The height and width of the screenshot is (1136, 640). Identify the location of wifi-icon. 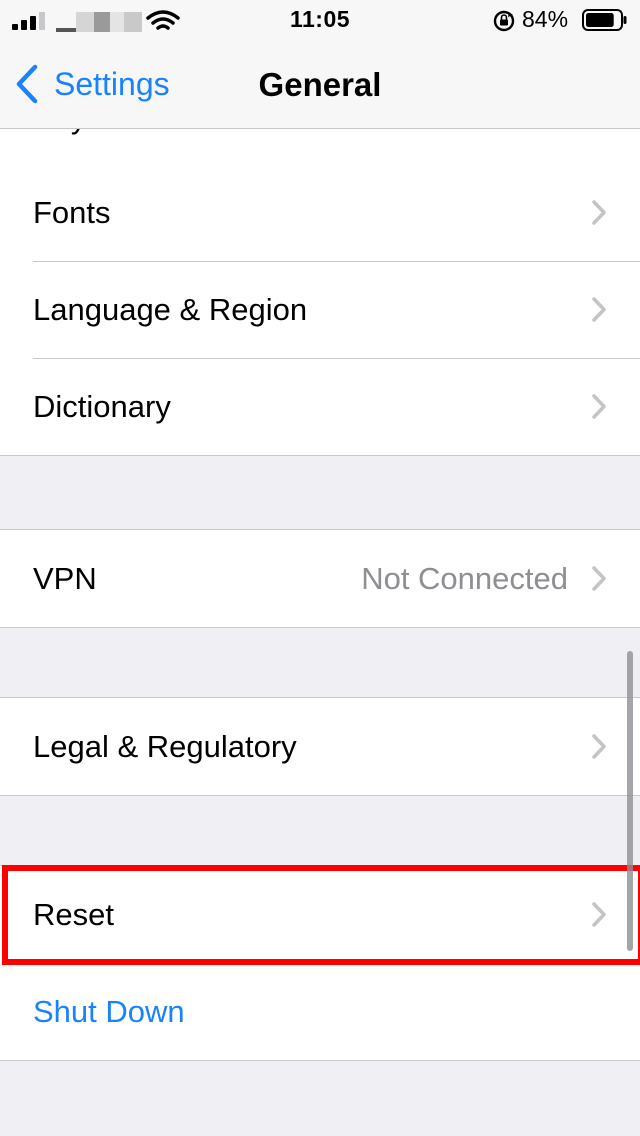
(163, 20).